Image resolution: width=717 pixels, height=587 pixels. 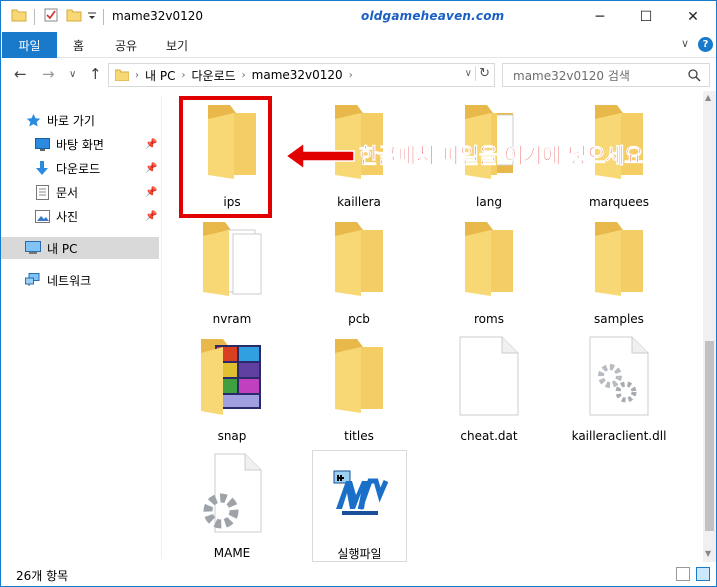 I want to click on minimize-button: ─, so click(x=600, y=16).